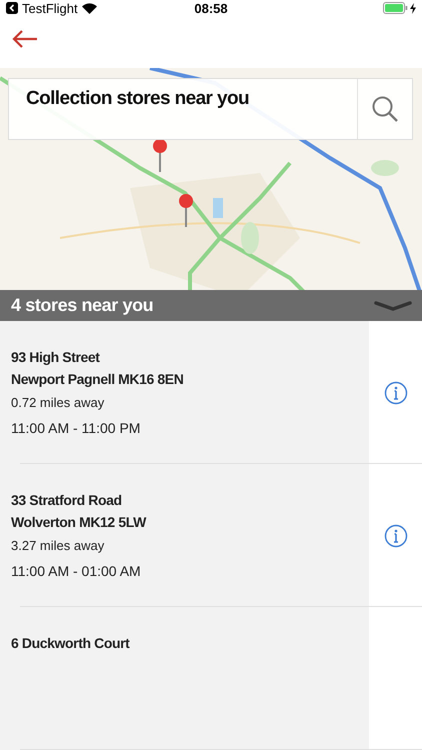 The image size is (422, 750). I want to click on store-address: 93 High Street, so click(56, 358).